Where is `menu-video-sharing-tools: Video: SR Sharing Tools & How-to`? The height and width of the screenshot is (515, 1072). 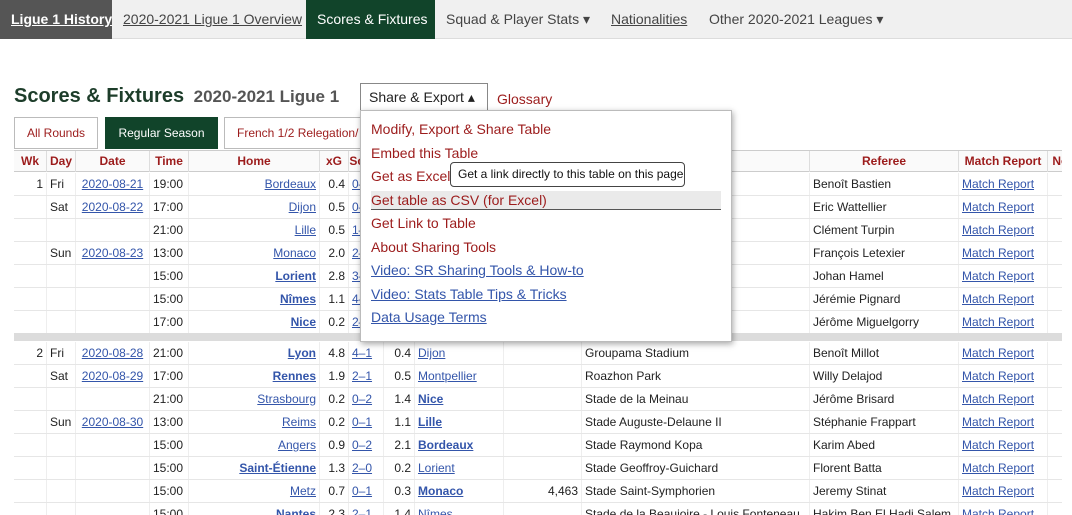
menu-video-sharing-tools: Video: SR Sharing Tools & How-to is located at coordinates (477, 270).